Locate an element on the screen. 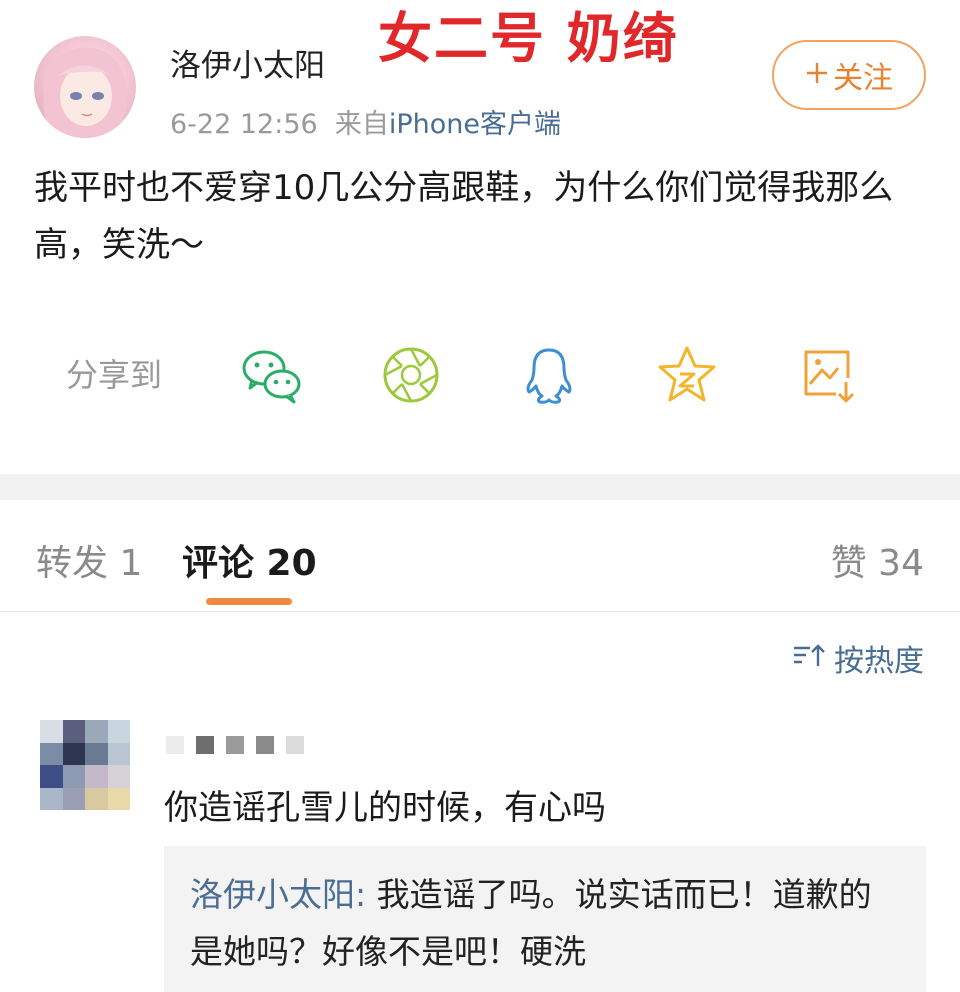 Image resolution: width=960 pixels, height=992 pixels. commenter-name-blurred is located at coordinates (235, 745).